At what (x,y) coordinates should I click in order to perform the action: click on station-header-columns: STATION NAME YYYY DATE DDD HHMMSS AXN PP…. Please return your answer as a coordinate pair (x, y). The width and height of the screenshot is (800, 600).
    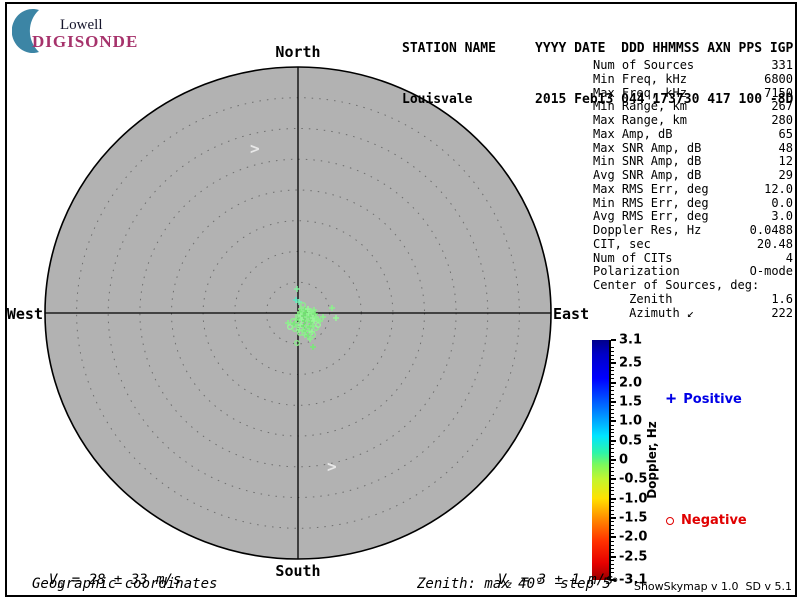
    Looking at the image, I should click on (598, 48).